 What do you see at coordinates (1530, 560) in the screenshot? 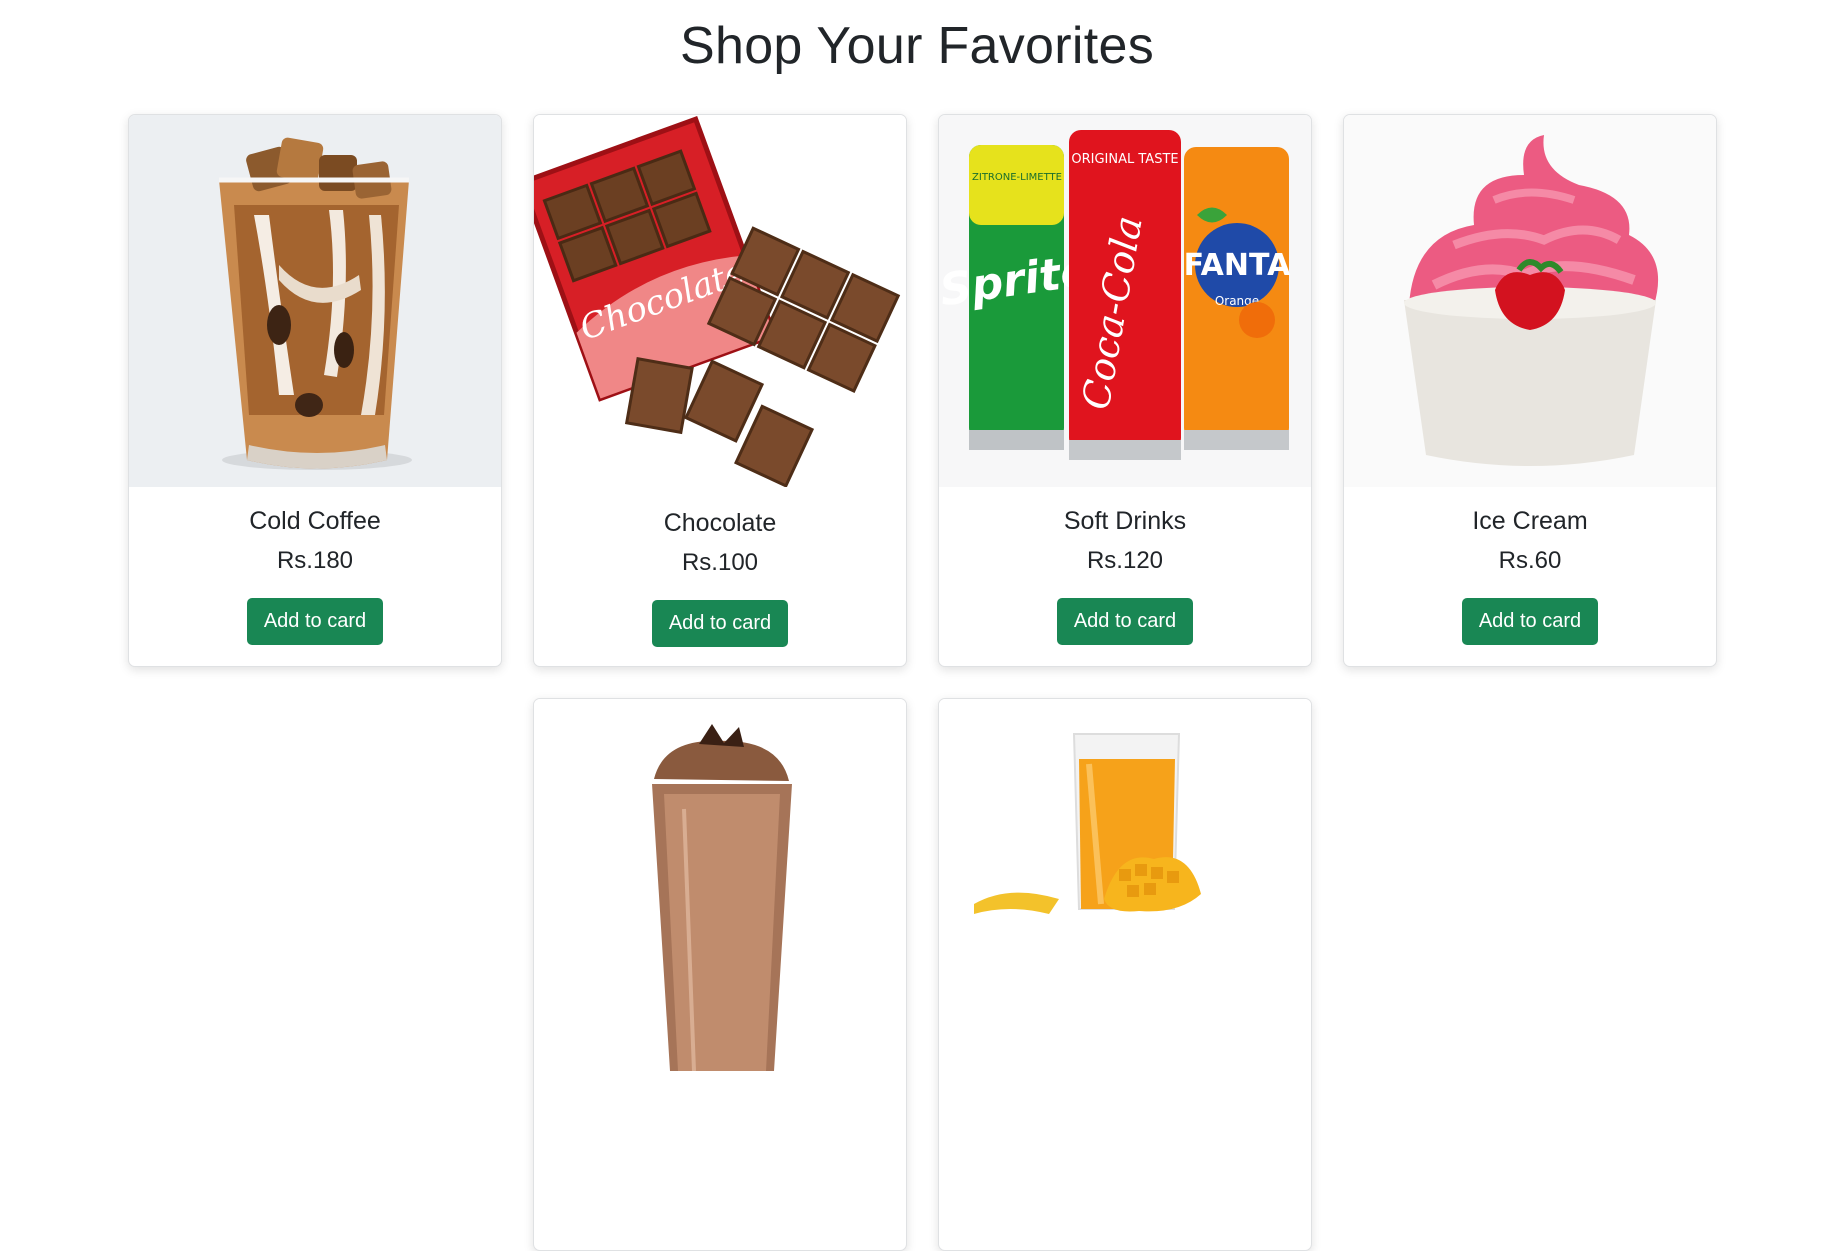
I see `product-price: Rs.60` at bounding box center [1530, 560].